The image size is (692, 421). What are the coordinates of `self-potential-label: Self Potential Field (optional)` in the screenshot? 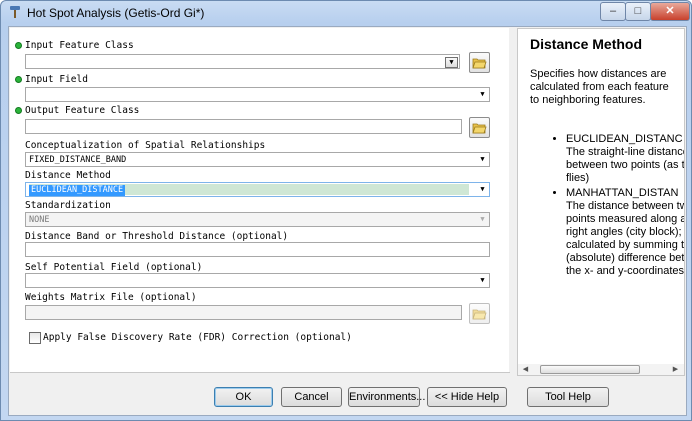 It's located at (114, 267).